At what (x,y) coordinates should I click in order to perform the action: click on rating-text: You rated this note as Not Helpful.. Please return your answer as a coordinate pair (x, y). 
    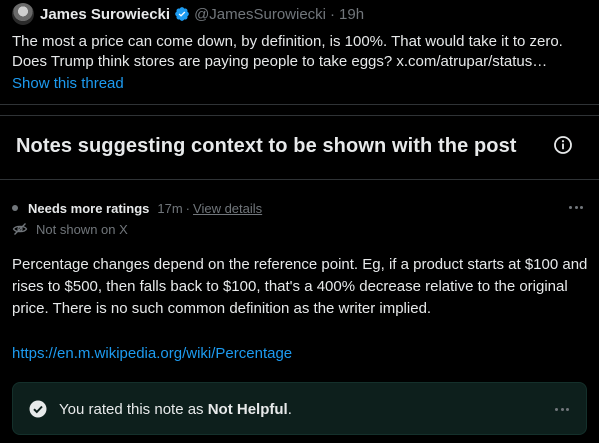
    Looking at the image, I should click on (175, 410).